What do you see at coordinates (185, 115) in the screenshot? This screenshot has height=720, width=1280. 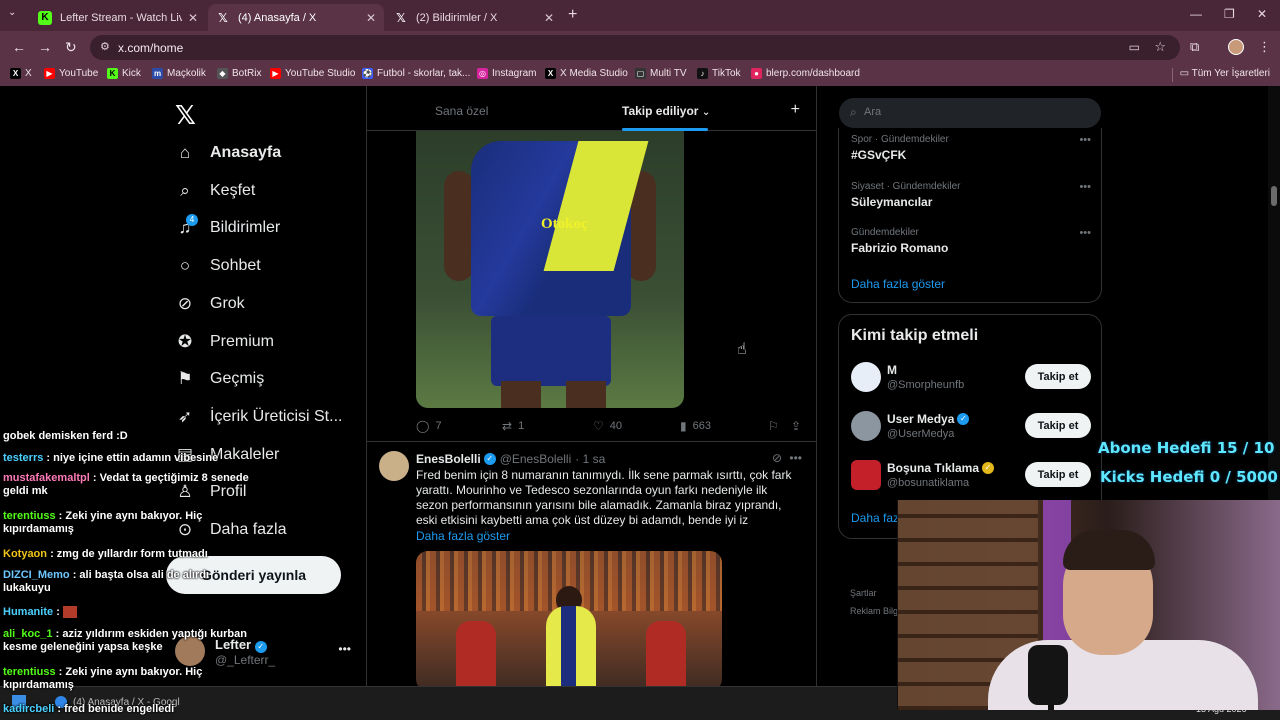 I see `x-logo-icon: 𝕏` at bounding box center [185, 115].